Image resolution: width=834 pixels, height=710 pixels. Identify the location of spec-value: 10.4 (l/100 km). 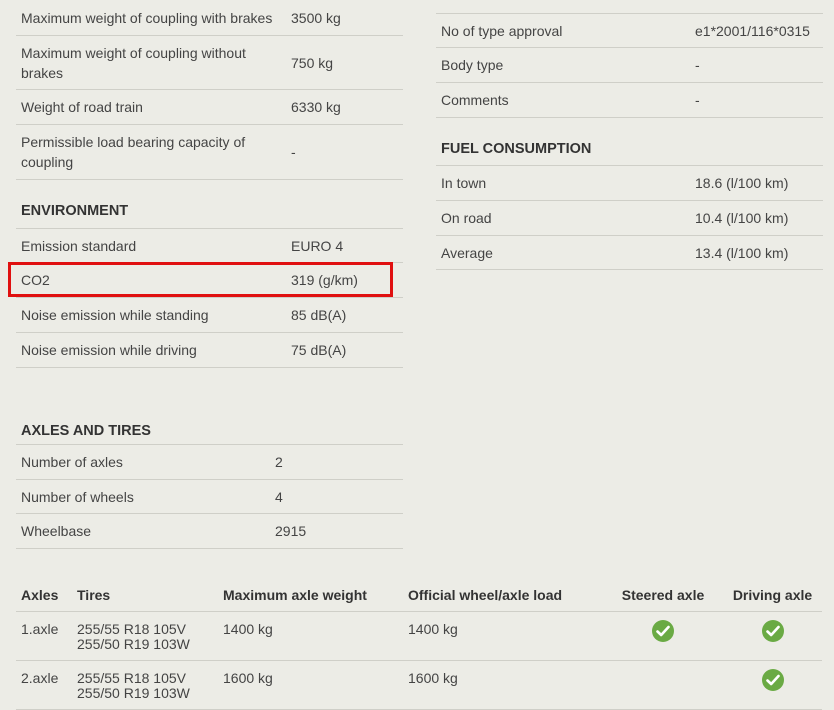
(742, 218).